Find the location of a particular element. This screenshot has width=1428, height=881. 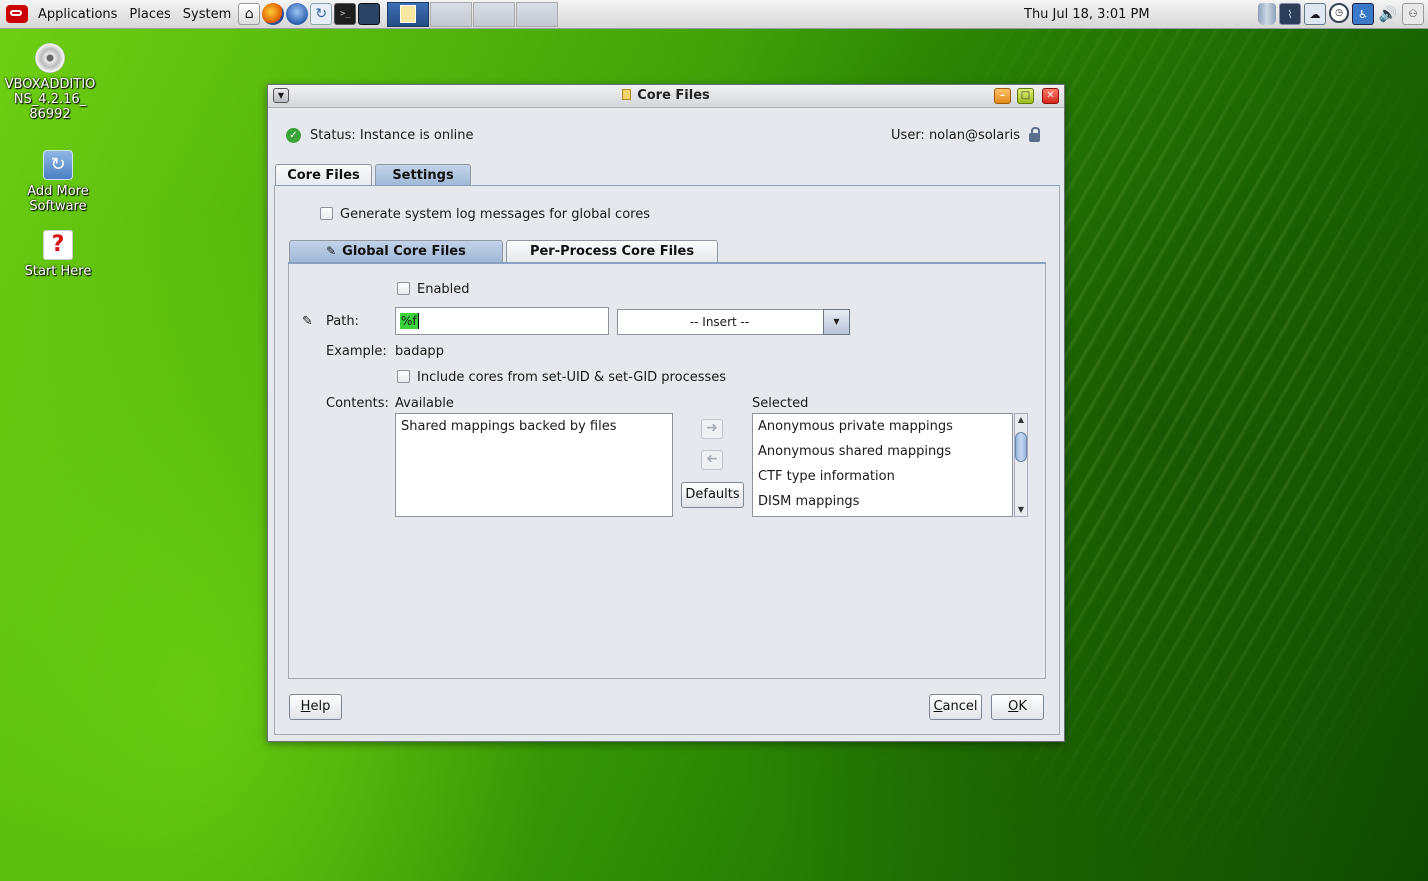

insert-combobox: -- Insert -- ▼ is located at coordinates (733, 322).